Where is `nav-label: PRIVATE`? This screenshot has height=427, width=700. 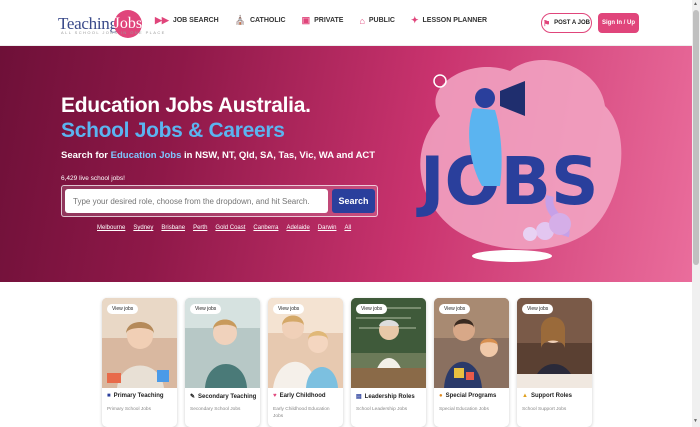
nav-label: PRIVATE is located at coordinates (329, 20).